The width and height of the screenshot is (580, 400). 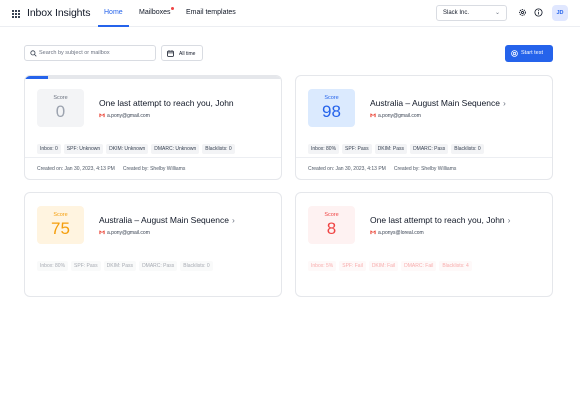 I want to click on score-box: Score 75, so click(x=60, y=225).